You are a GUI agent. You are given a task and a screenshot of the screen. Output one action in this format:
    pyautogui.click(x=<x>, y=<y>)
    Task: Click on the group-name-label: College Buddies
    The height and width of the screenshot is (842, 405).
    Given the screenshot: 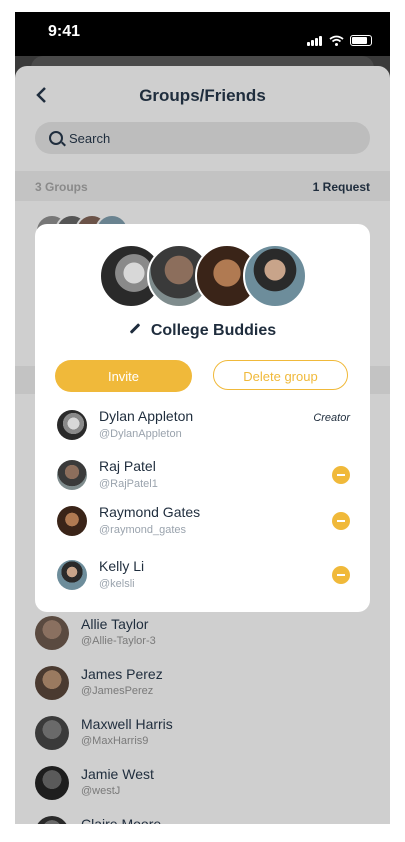 What is the action you would take?
    pyautogui.click(x=213, y=330)
    